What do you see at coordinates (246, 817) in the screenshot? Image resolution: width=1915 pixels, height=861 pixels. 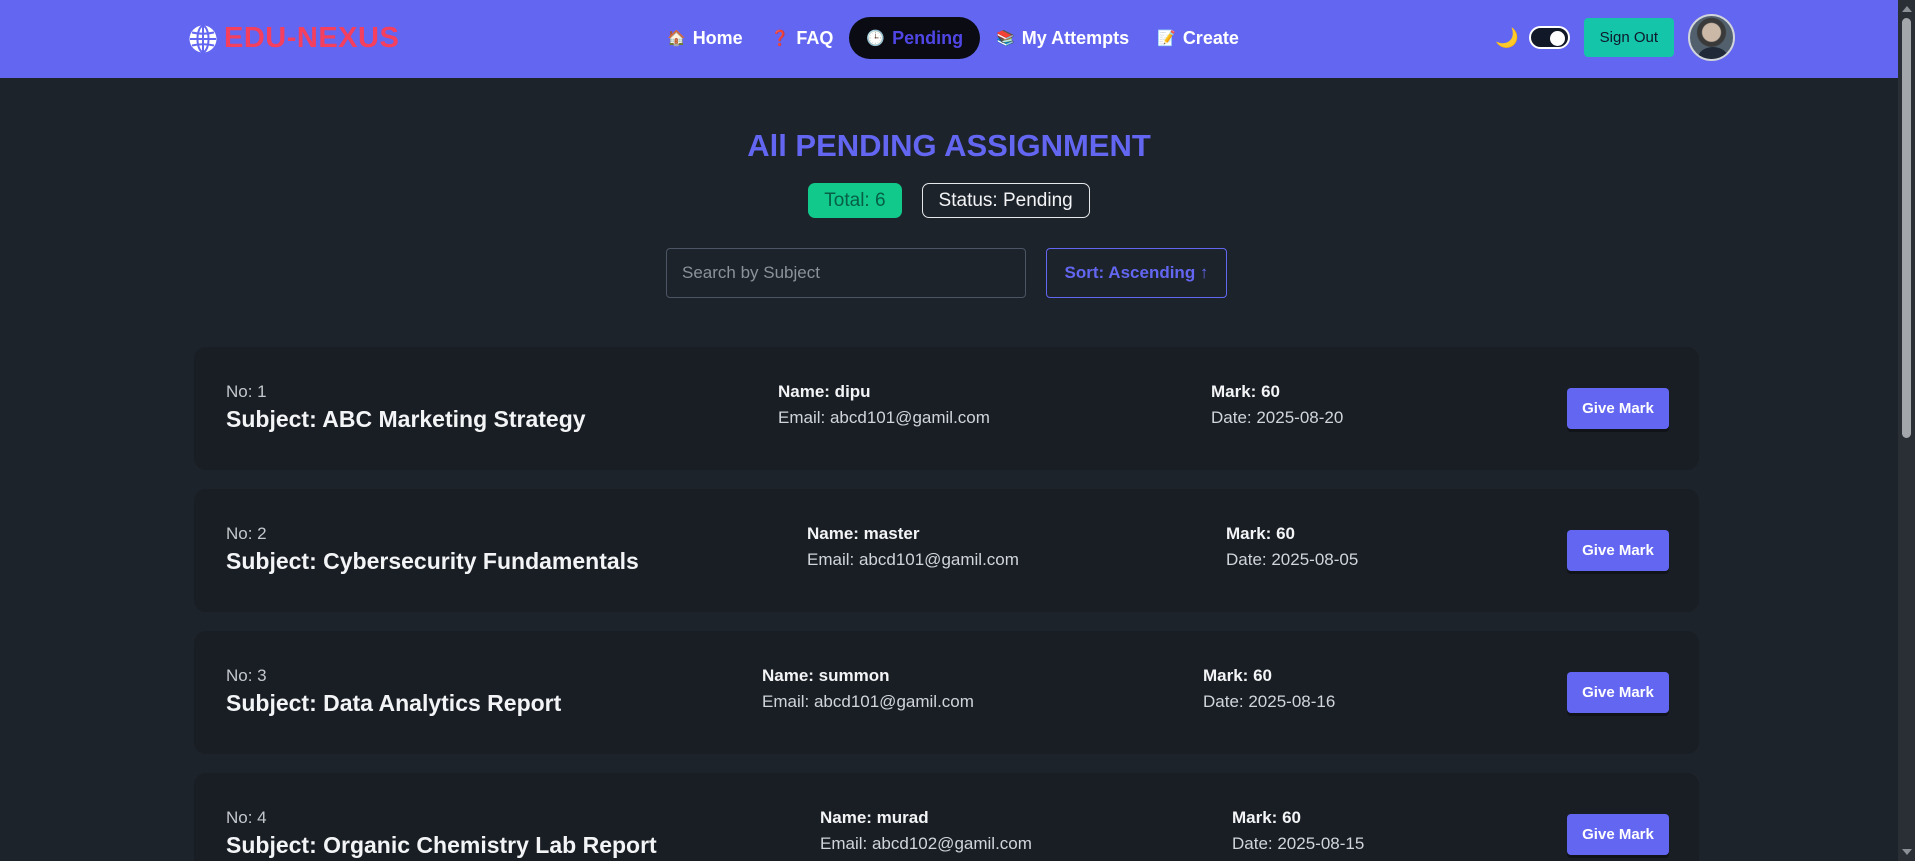 I see `assignment-number: No: 4` at bounding box center [246, 817].